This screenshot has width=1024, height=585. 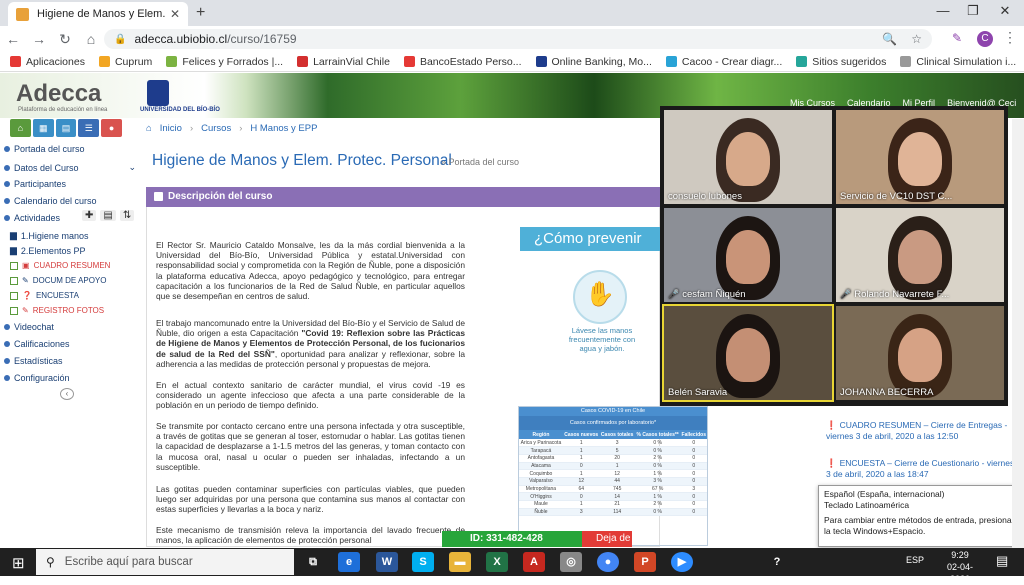 I want to click on sidebar-item-portada: Portada del curso, so click(x=44, y=149).